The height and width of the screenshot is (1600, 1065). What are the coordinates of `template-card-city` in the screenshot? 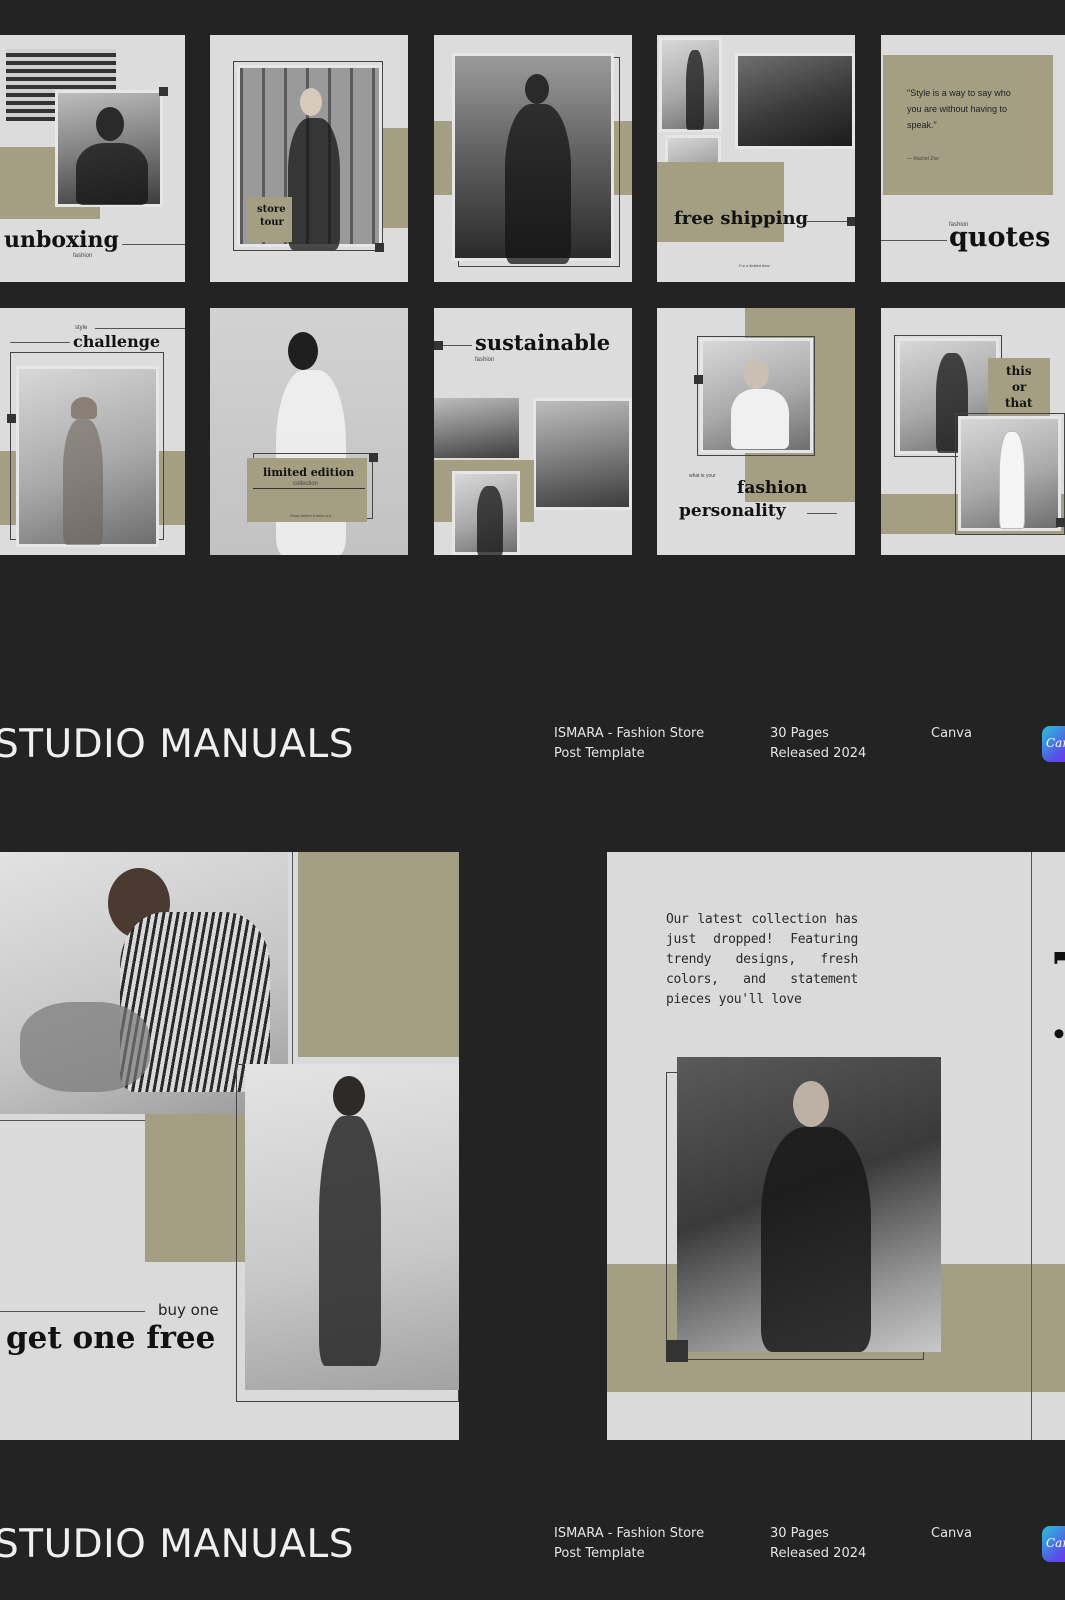 It's located at (533, 158).